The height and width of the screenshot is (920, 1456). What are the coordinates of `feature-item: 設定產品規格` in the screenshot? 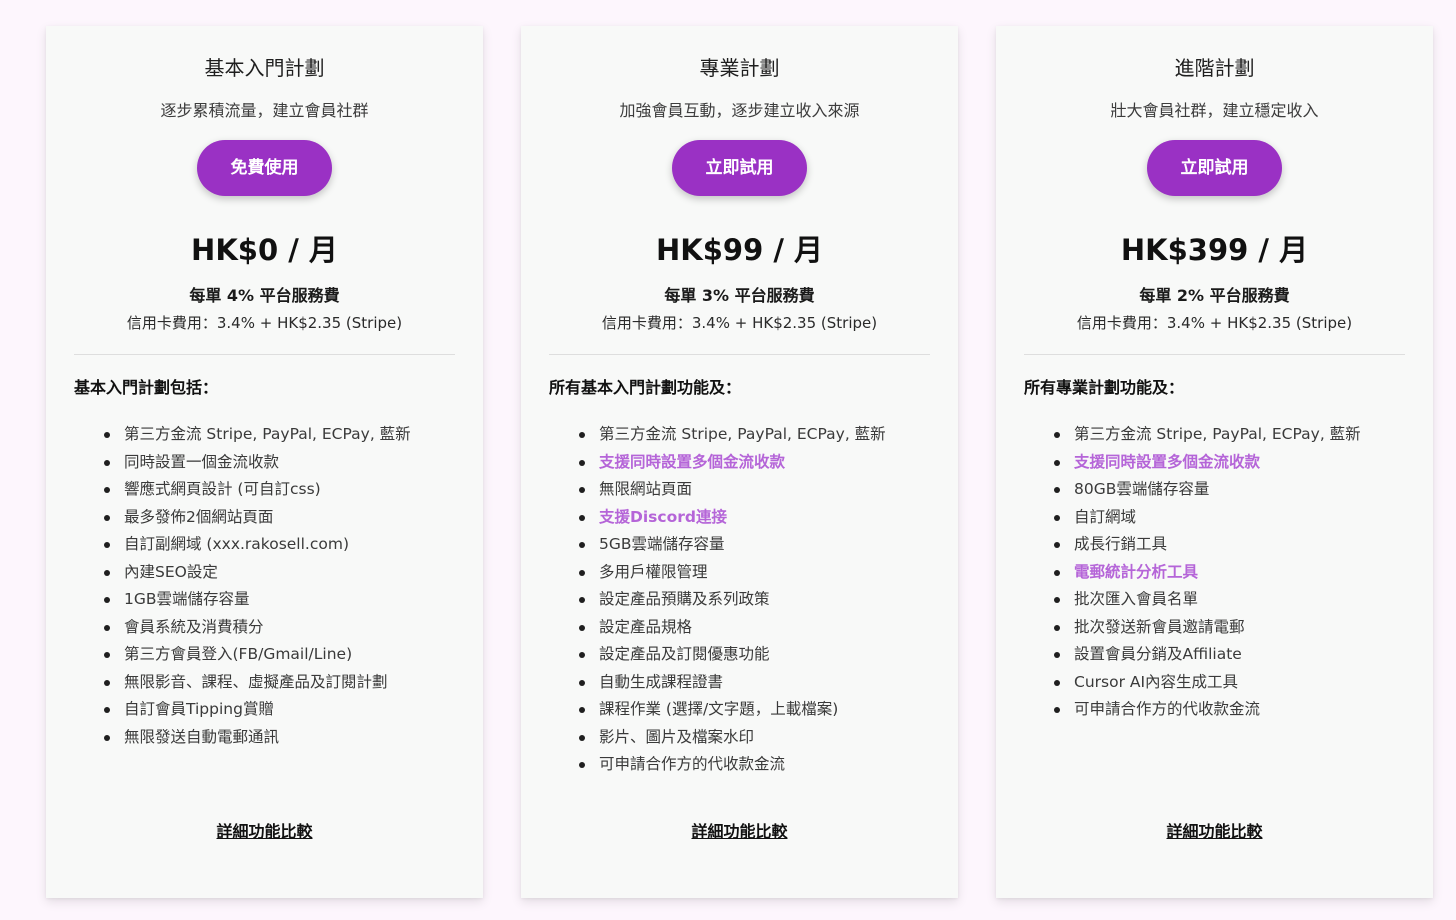 It's located at (754, 628).